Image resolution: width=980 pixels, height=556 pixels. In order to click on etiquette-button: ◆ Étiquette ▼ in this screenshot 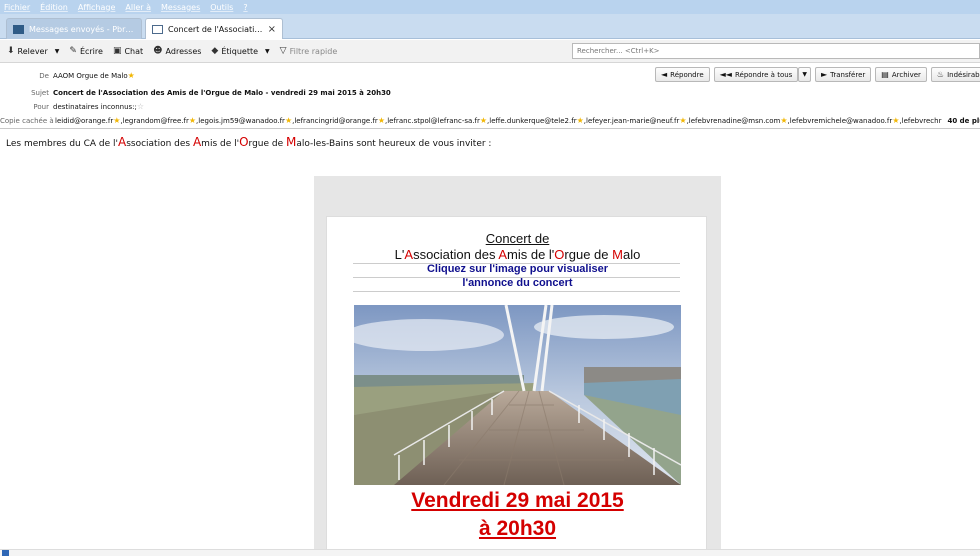, I will do `click(240, 51)`.